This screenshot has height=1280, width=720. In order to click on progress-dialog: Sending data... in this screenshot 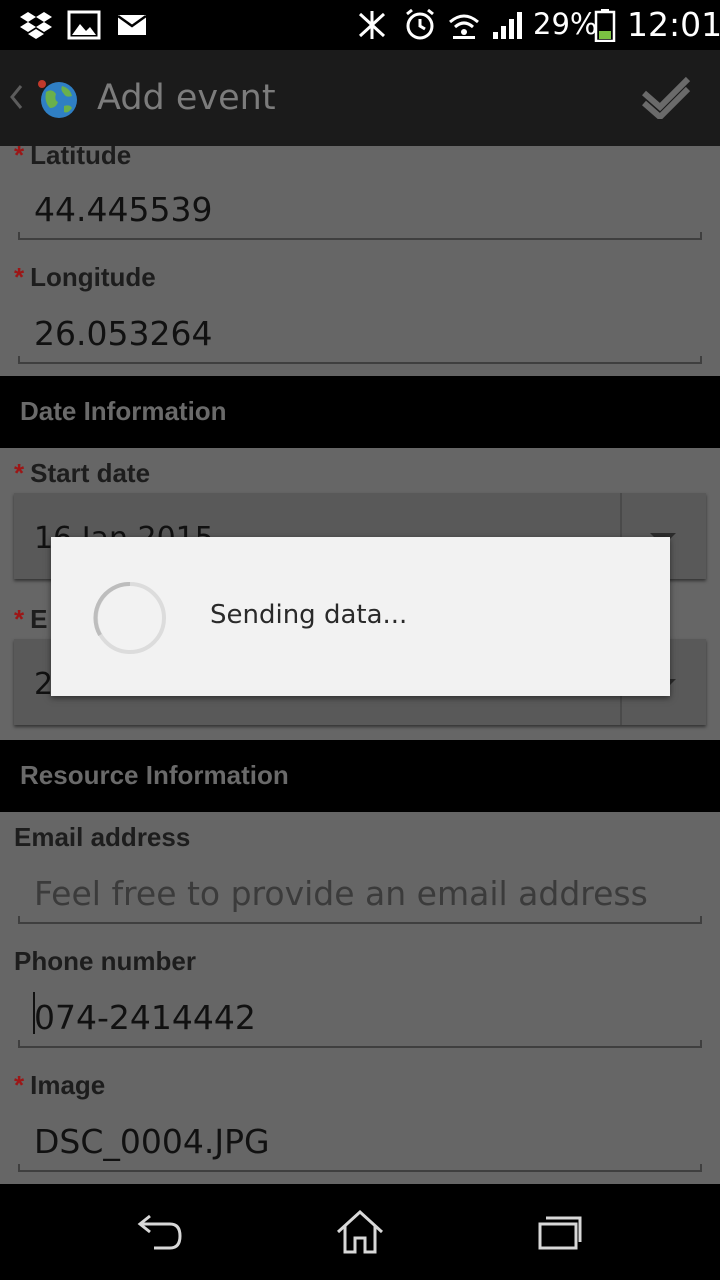, I will do `click(360, 616)`.